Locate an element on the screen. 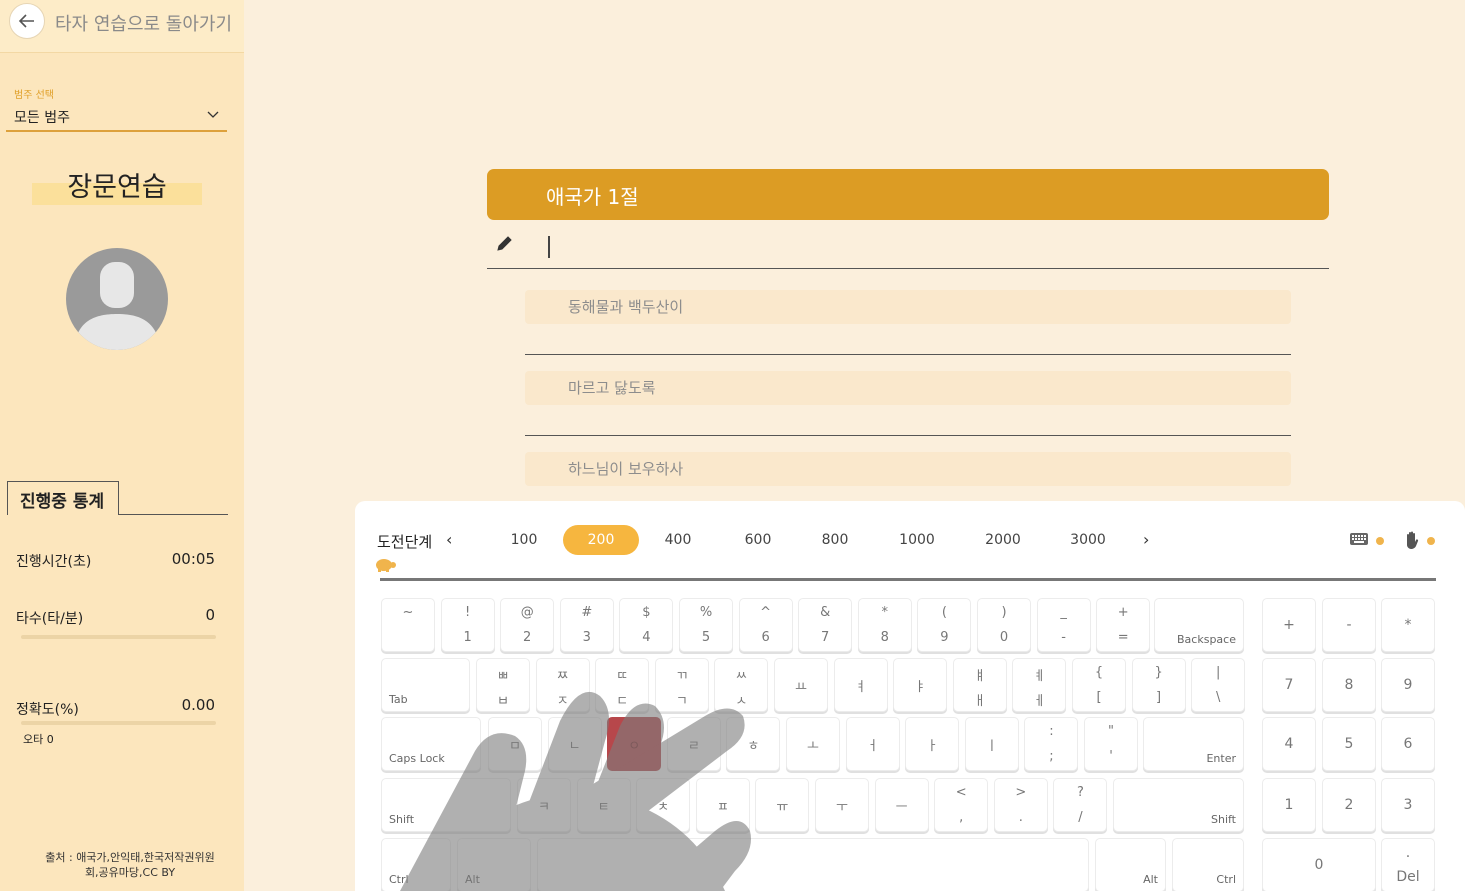  key-row3: ㅓ is located at coordinates (872, 744).